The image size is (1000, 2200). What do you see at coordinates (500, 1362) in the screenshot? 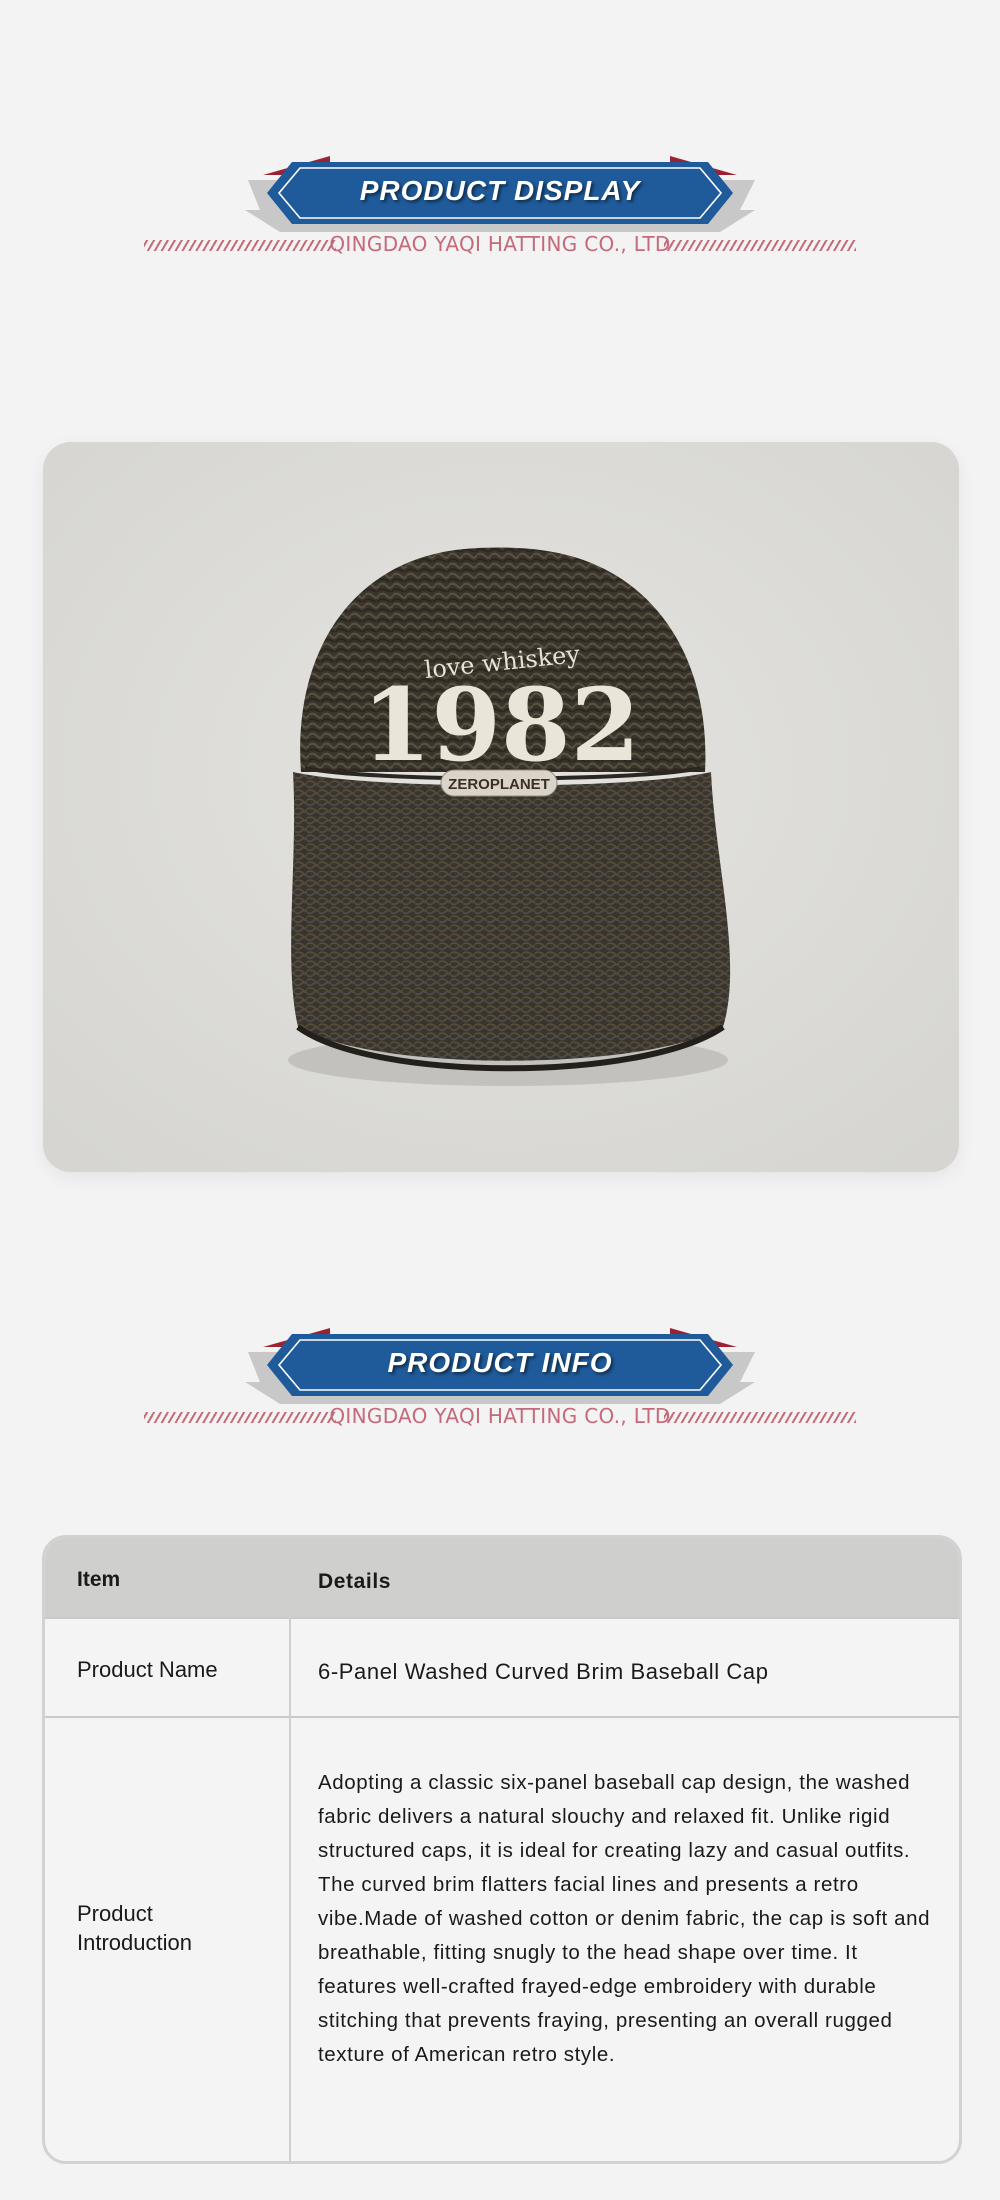
I see `section-title-info: PRODUCT INFO` at bounding box center [500, 1362].